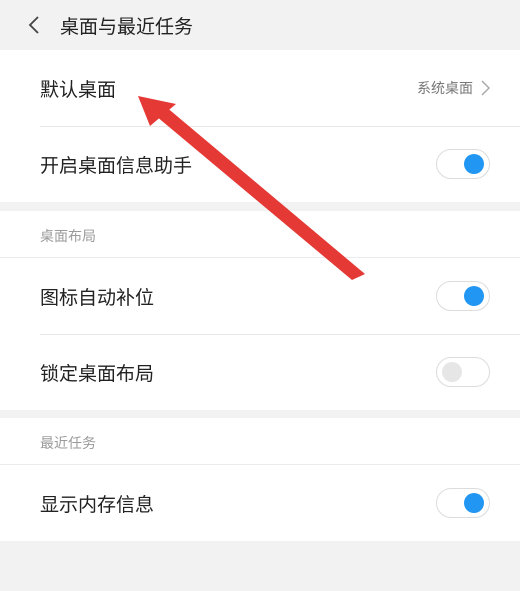  Describe the element at coordinates (260, 503) in the screenshot. I see `memory-info-row: 显示内存信息` at that location.